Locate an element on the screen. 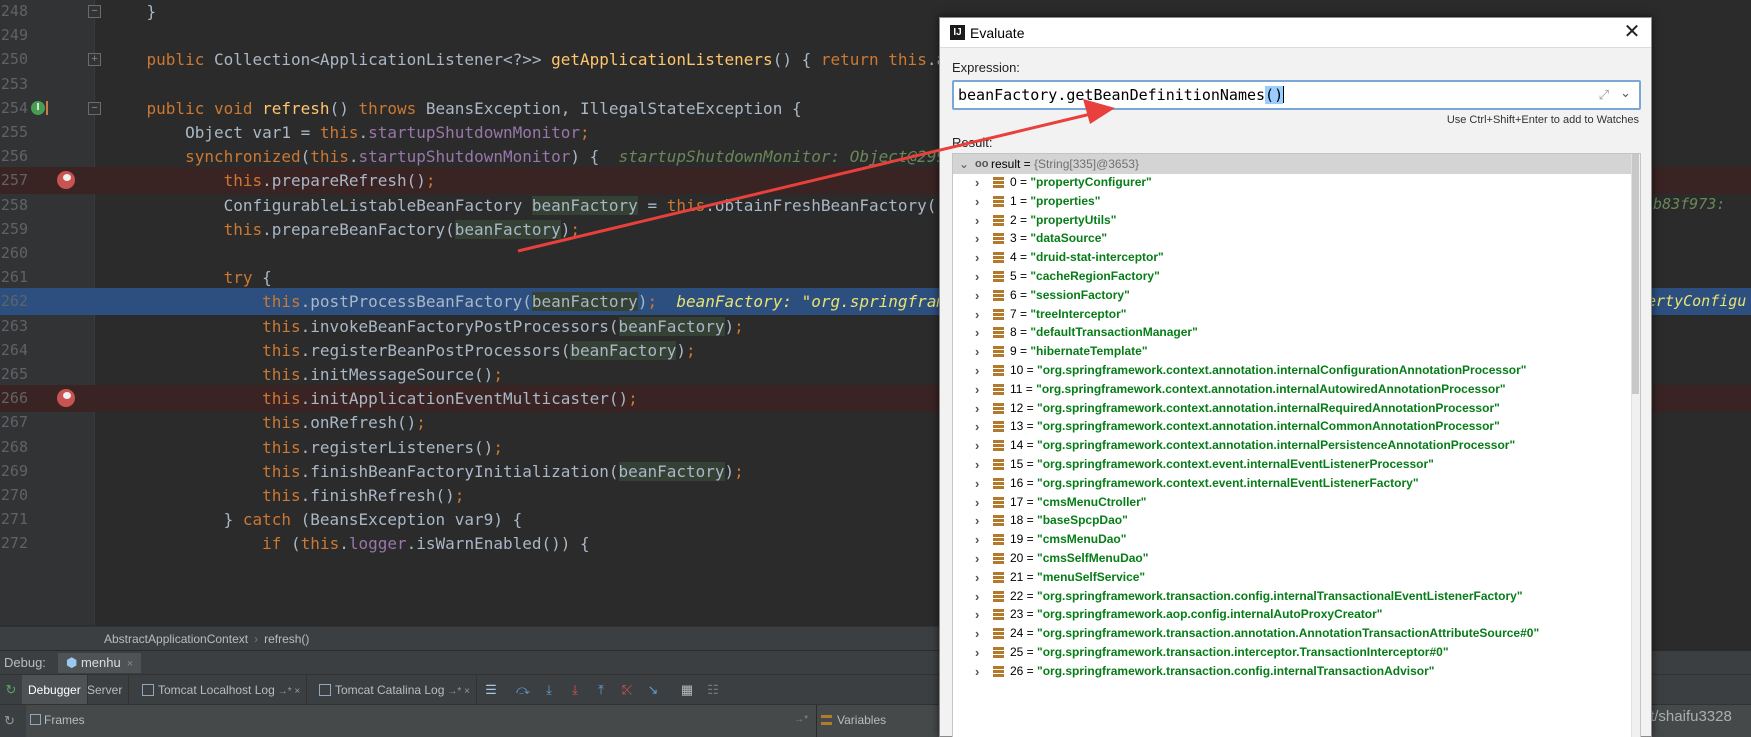 The width and height of the screenshot is (1751, 737). rerun-icon: ↻ is located at coordinates (11, 690).